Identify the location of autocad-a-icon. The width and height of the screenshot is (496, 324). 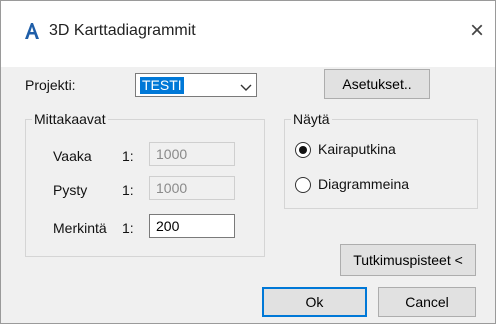
(32, 31).